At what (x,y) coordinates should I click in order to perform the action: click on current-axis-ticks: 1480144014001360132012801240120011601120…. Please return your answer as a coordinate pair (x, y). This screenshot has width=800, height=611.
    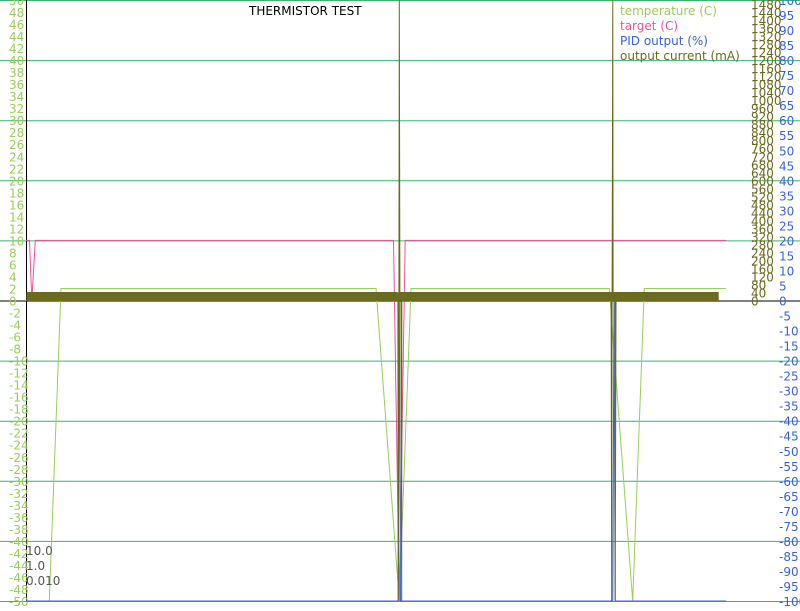
    Looking at the image, I should click on (766, 154).